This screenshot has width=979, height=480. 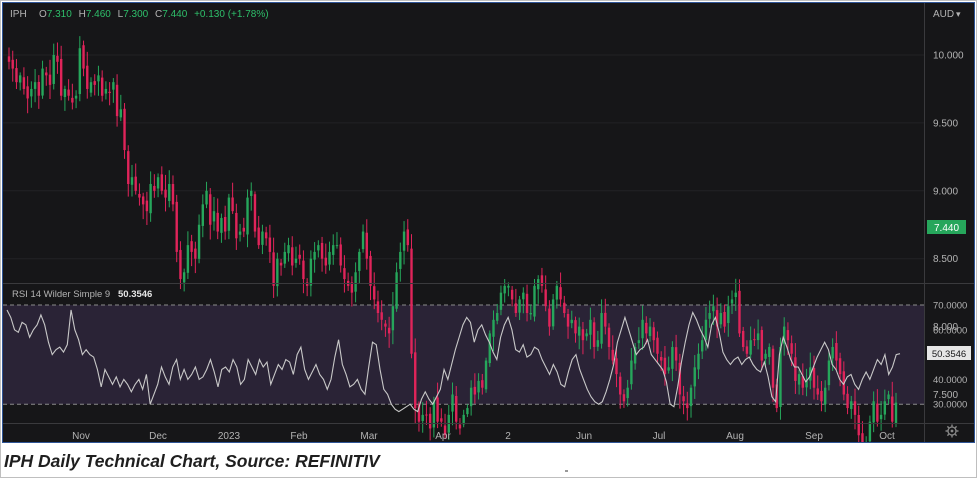 I want to click on low-value: 7.300, so click(x=135, y=14).